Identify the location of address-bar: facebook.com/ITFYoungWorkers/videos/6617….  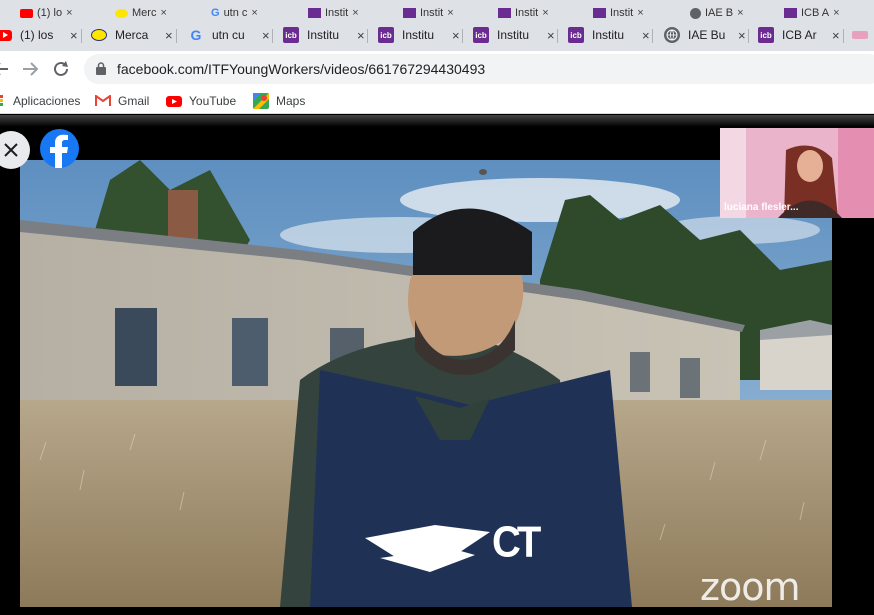
(479, 69).